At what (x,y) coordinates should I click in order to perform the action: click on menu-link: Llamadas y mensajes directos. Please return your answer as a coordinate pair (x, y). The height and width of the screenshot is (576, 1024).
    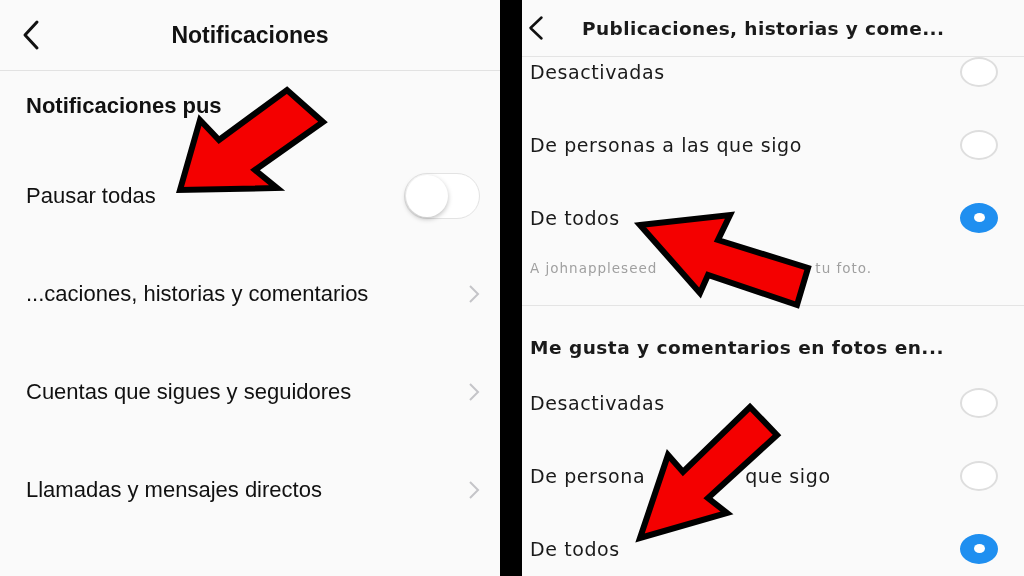
    Looking at the image, I should click on (174, 490).